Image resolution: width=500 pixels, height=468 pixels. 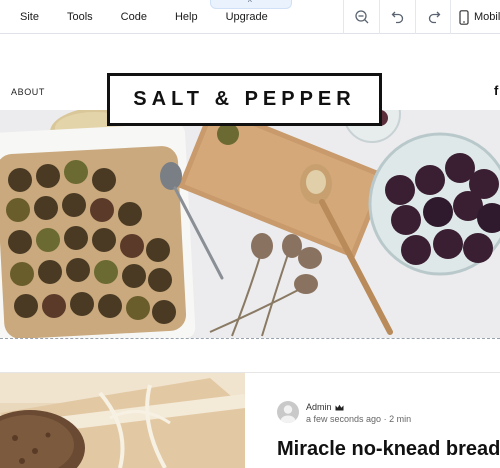 I want to click on user-icon, so click(x=288, y=414).